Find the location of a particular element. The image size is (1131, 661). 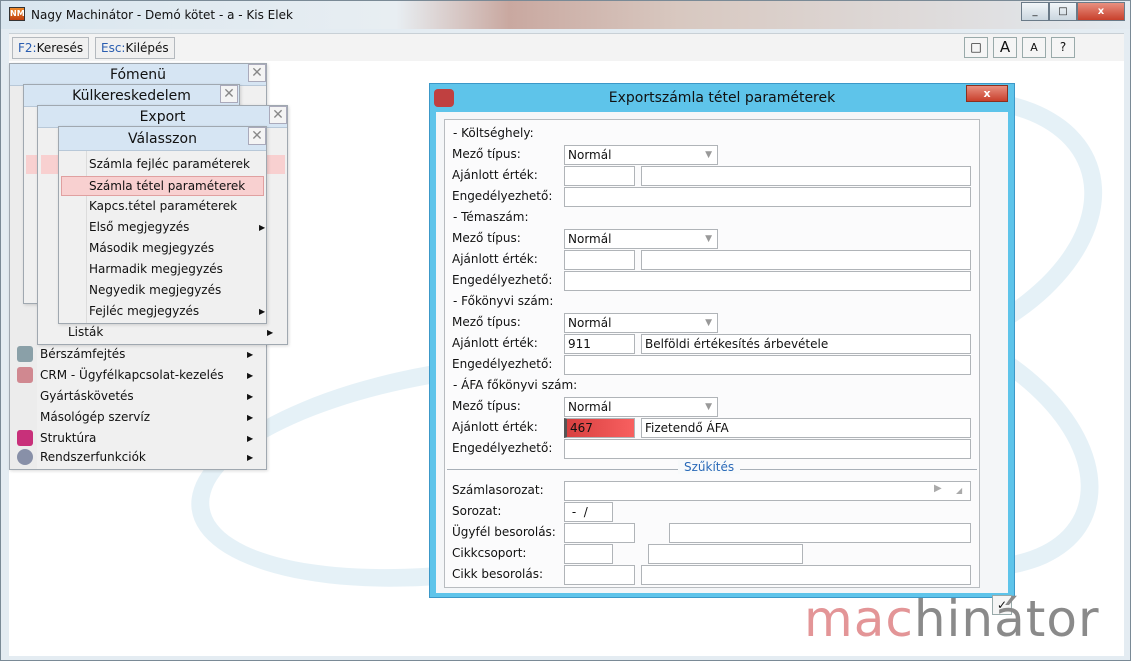

structure-icon is located at coordinates (25, 438).